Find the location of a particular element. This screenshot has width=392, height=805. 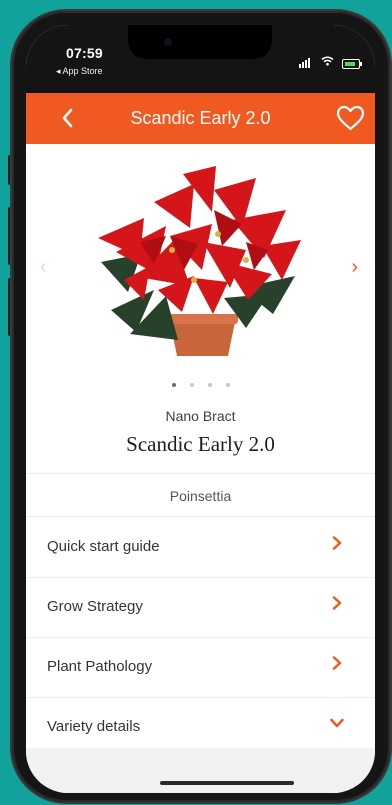

status-time: 07:59 is located at coordinates (84, 53).